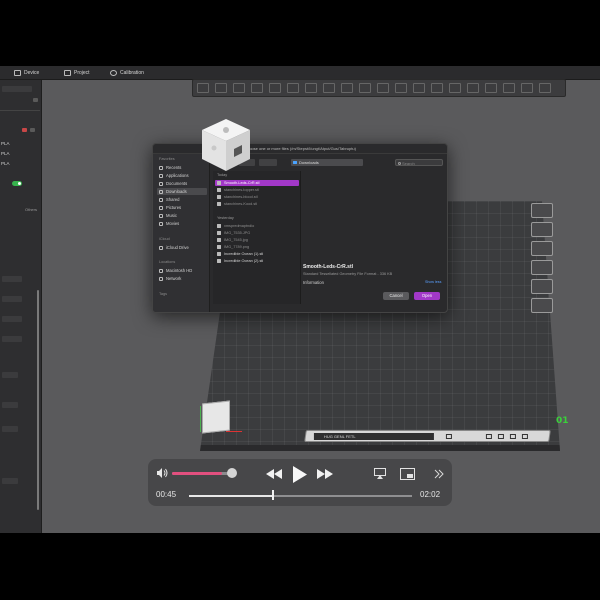 This screenshot has width=600, height=600. Describe the element at coordinates (38, 400) in the screenshot. I see `sidebar-scrollbar` at that location.